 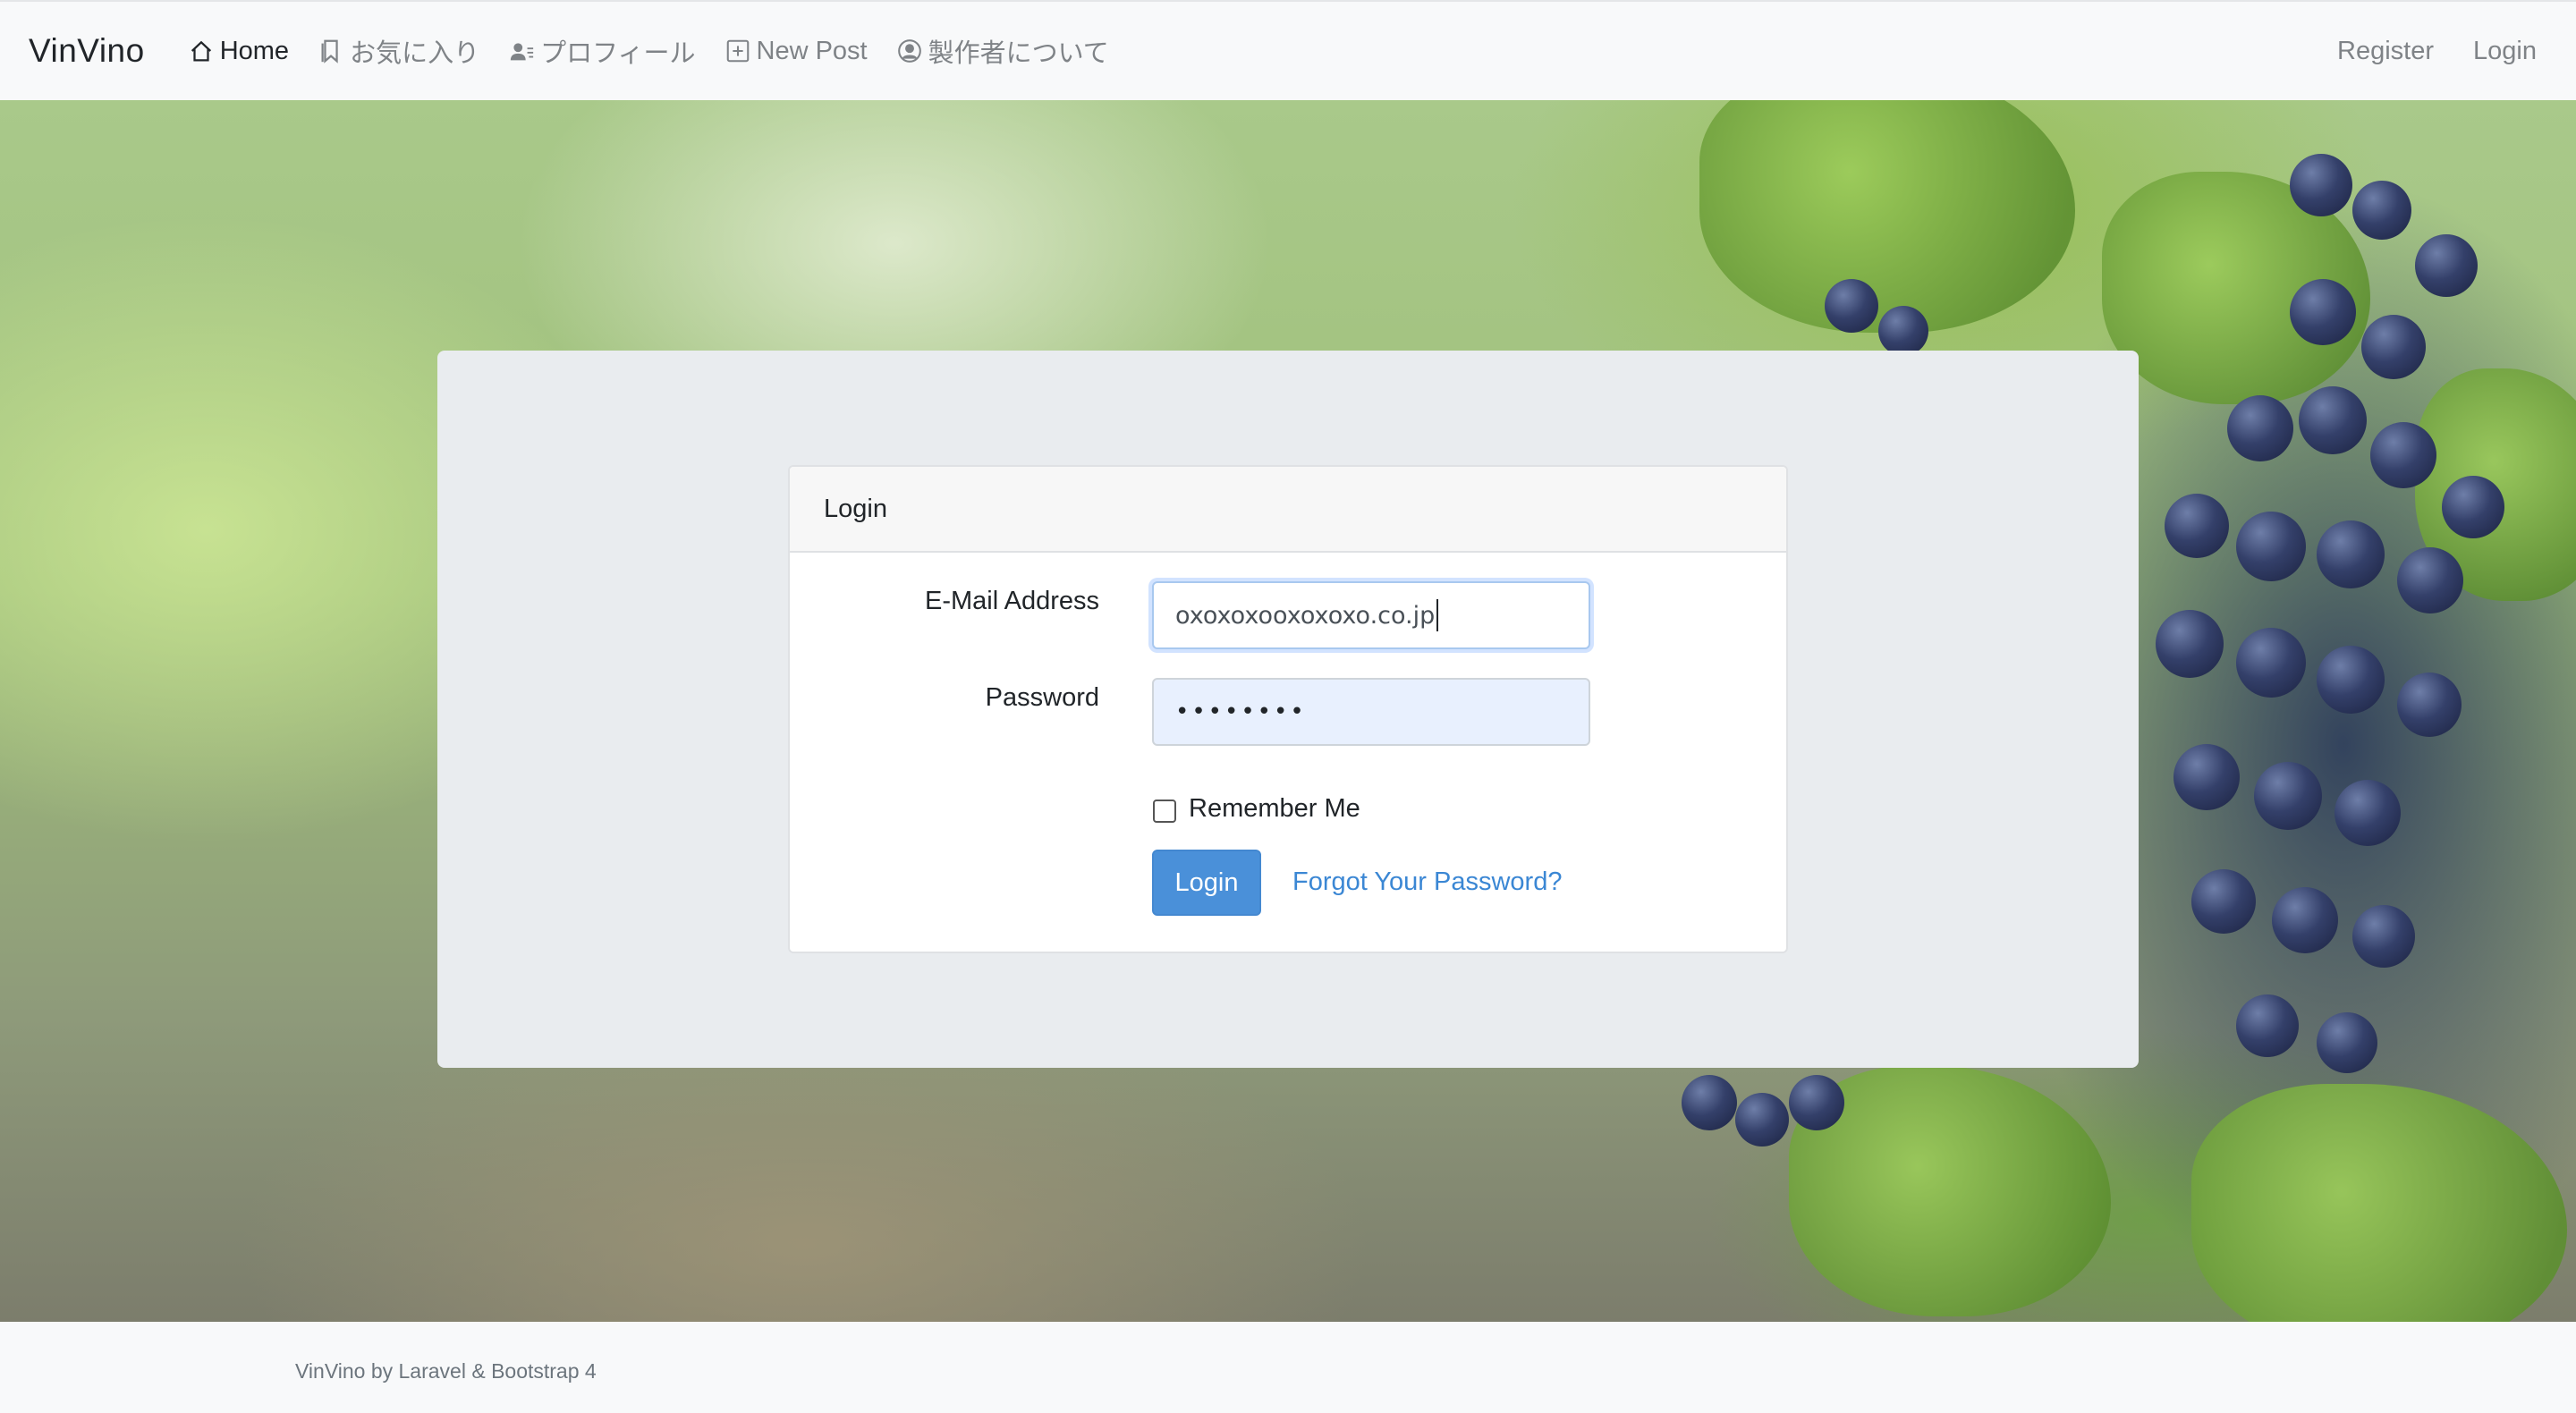 What do you see at coordinates (1042, 697) in the screenshot?
I see `password-label: Password` at bounding box center [1042, 697].